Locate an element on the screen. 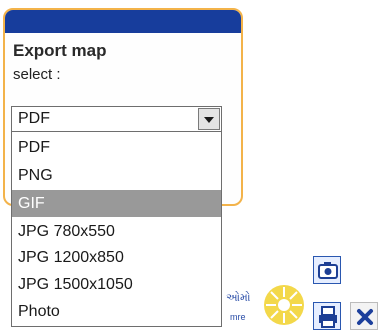 This screenshot has width=382, height=331. print-button is located at coordinates (327, 316).